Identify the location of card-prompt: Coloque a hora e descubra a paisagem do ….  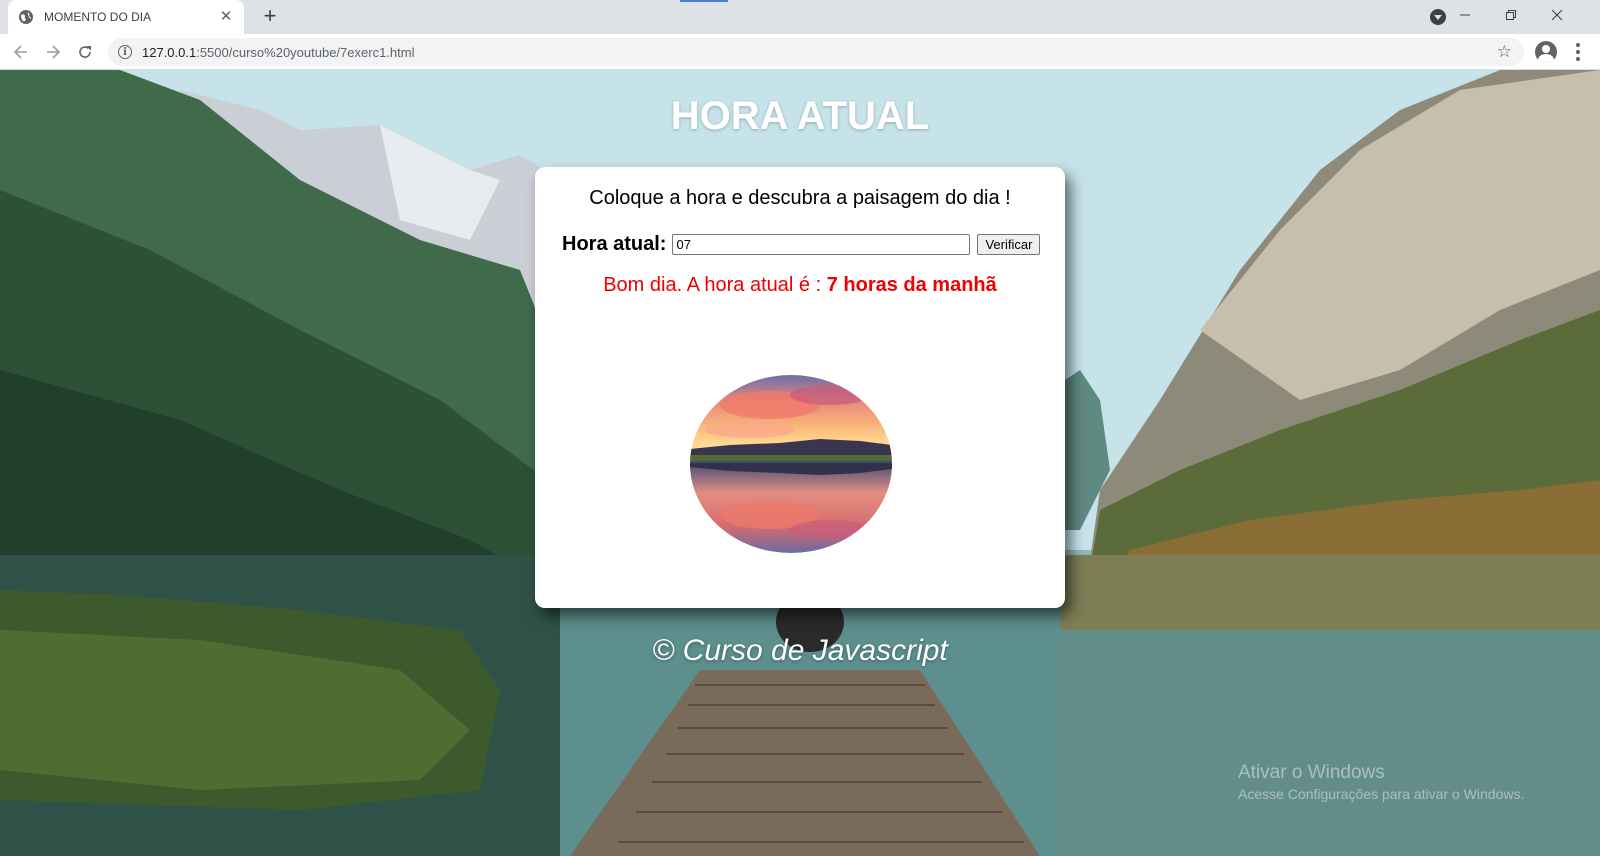
(800, 198).